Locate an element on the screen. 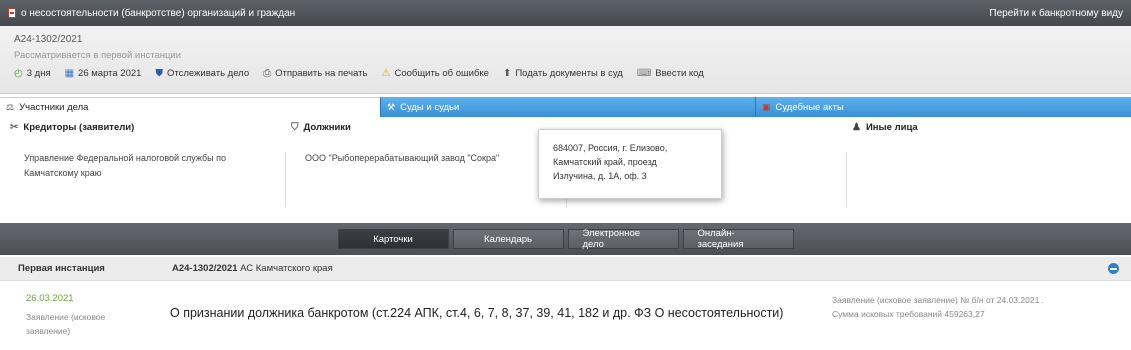  bankruptcy-view-link: Перейти к банкротному виду is located at coordinates (1056, 13).